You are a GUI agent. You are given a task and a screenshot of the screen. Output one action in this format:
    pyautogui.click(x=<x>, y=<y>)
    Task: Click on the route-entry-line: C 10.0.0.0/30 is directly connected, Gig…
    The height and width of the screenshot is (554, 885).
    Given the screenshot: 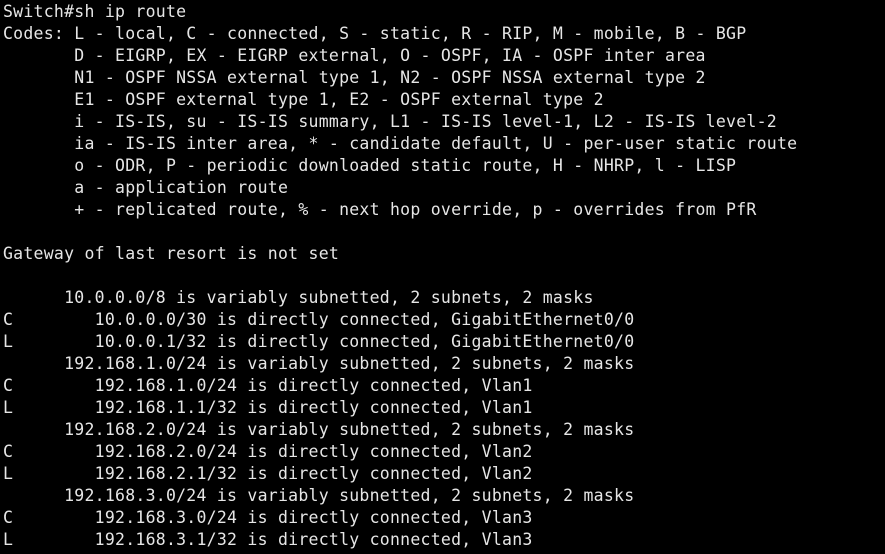 What is the action you would take?
    pyautogui.click(x=319, y=319)
    